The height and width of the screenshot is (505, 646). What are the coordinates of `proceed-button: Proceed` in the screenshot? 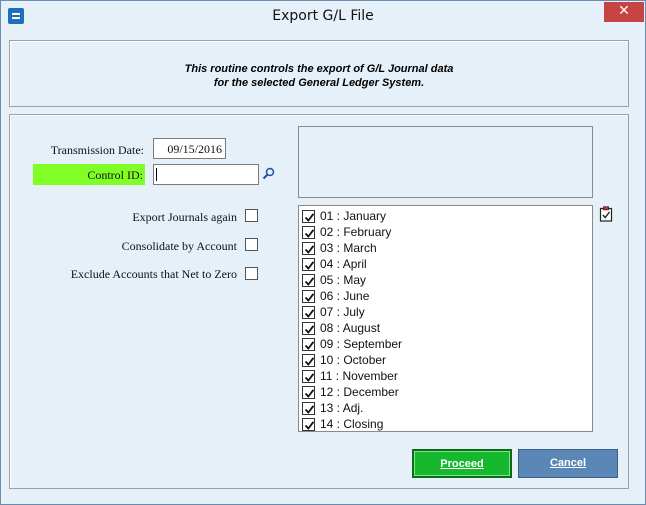 It's located at (462, 463).